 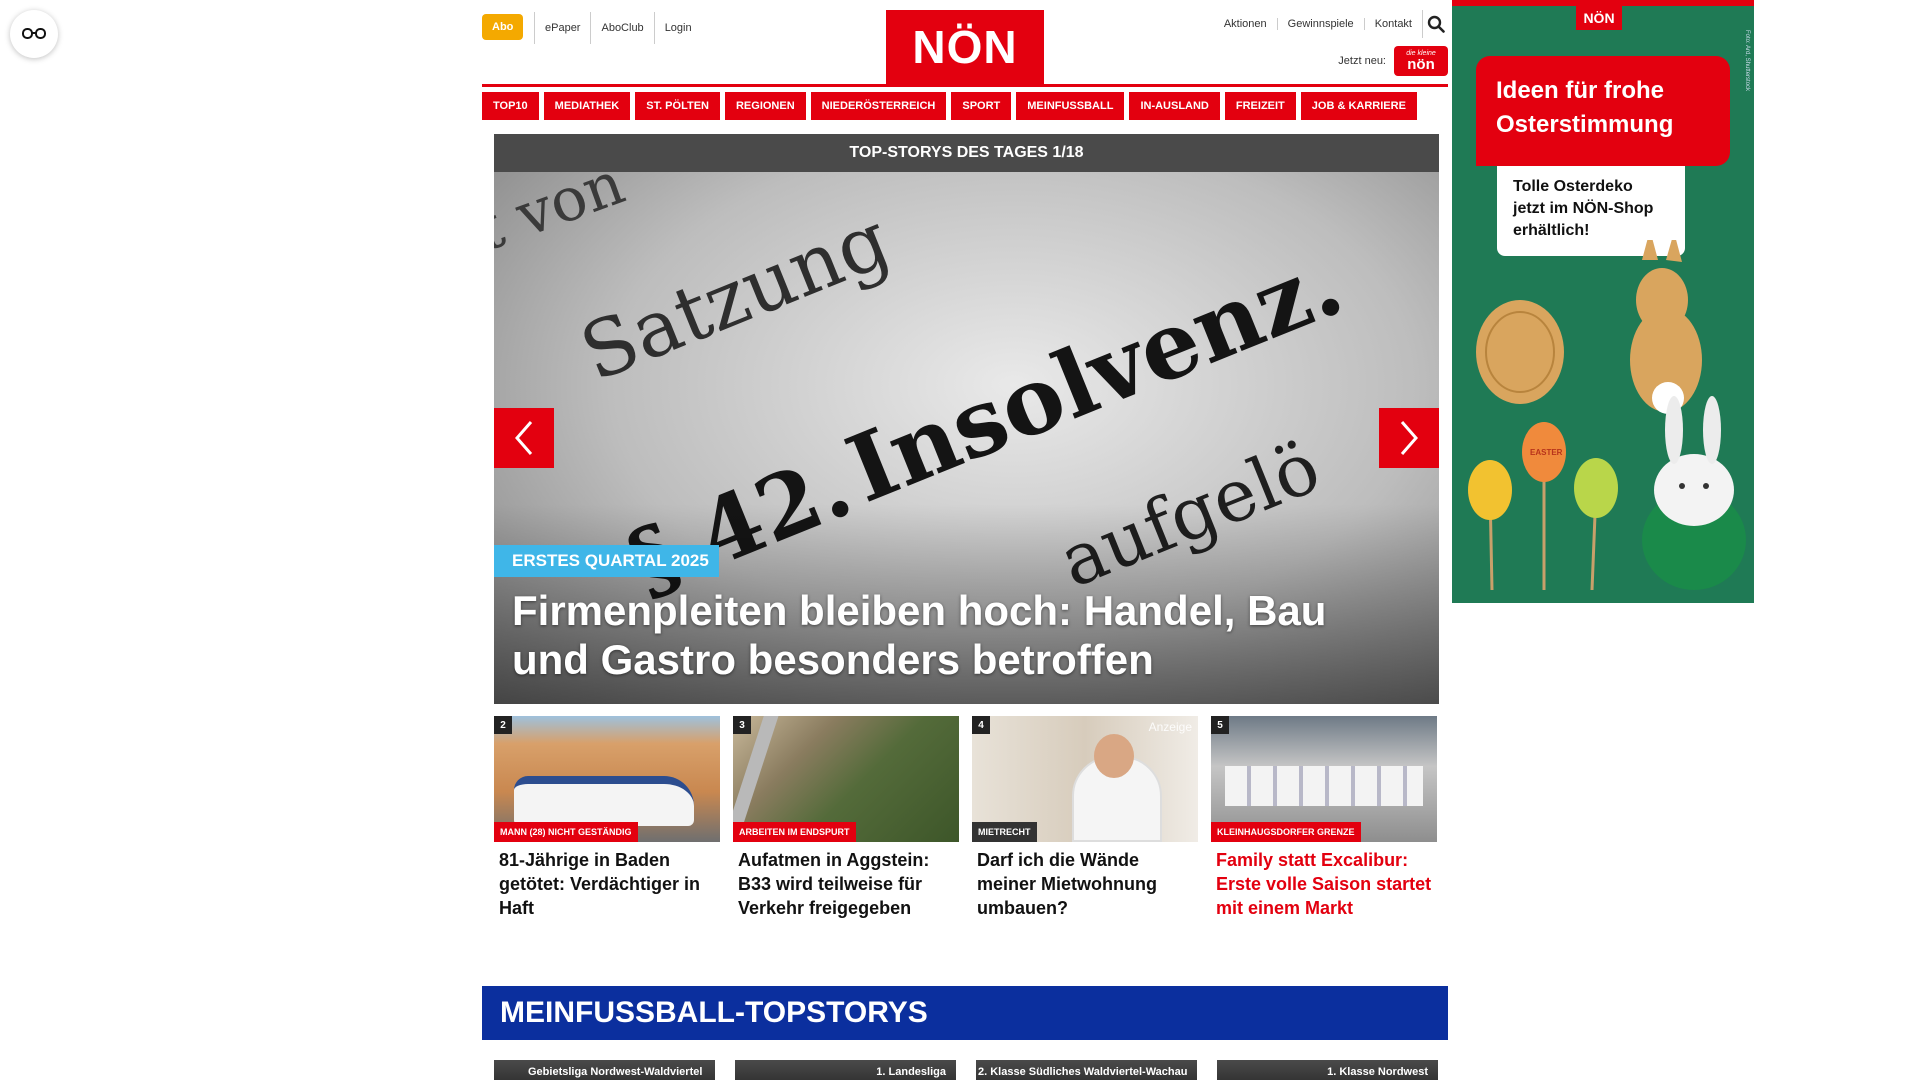 I want to click on nav-item-sport: SPORT, so click(x=981, y=106).